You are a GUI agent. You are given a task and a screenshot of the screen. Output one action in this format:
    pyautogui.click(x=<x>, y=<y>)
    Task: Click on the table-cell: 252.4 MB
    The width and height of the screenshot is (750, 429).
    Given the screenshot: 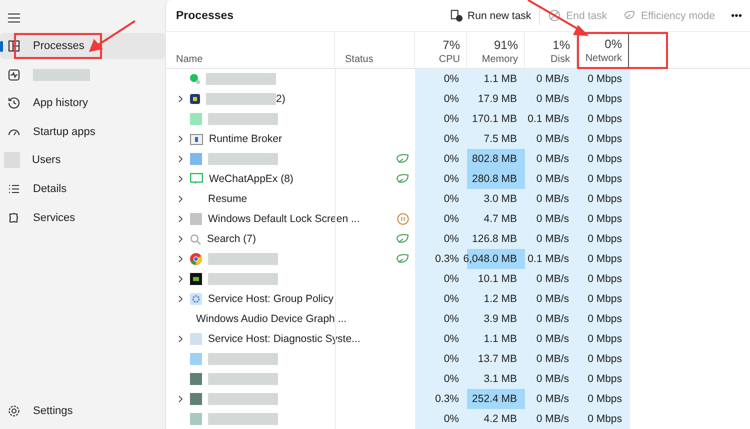 What is the action you would take?
    pyautogui.click(x=496, y=399)
    